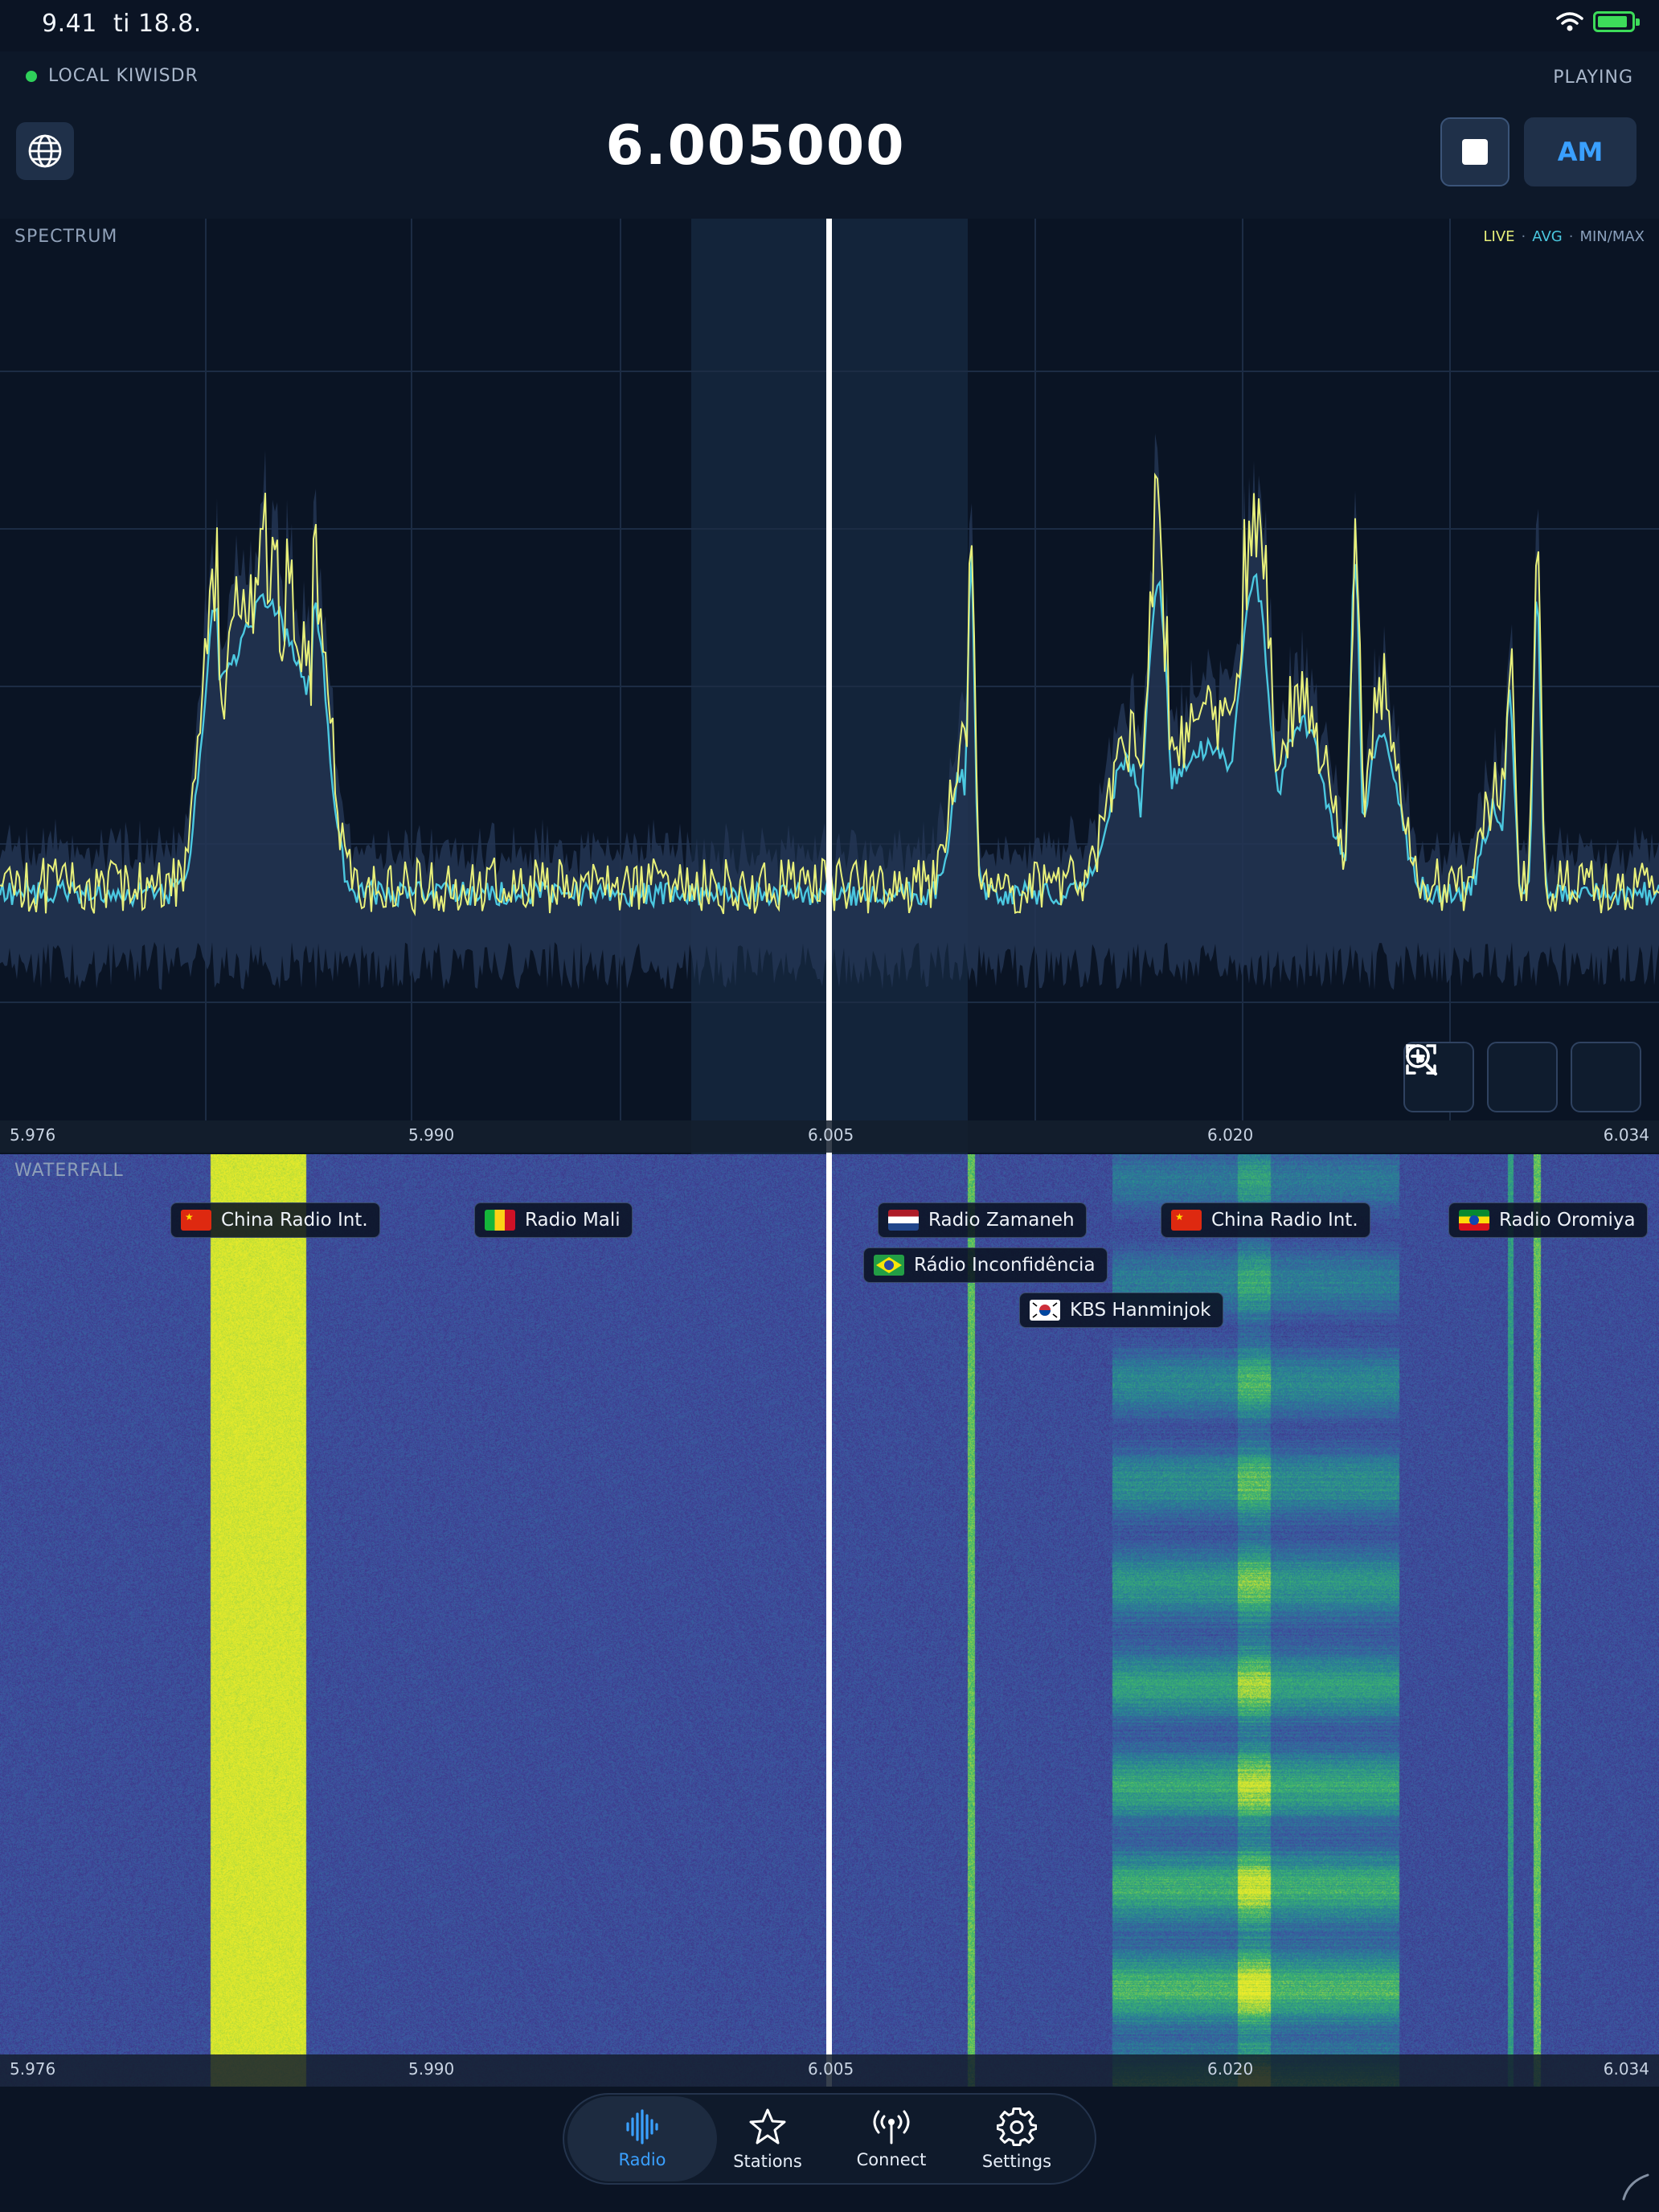 This screenshot has width=1659, height=2212. Describe the element at coordinates (891, 2127) in the screenshot. I see `antenna-icon` at that location.